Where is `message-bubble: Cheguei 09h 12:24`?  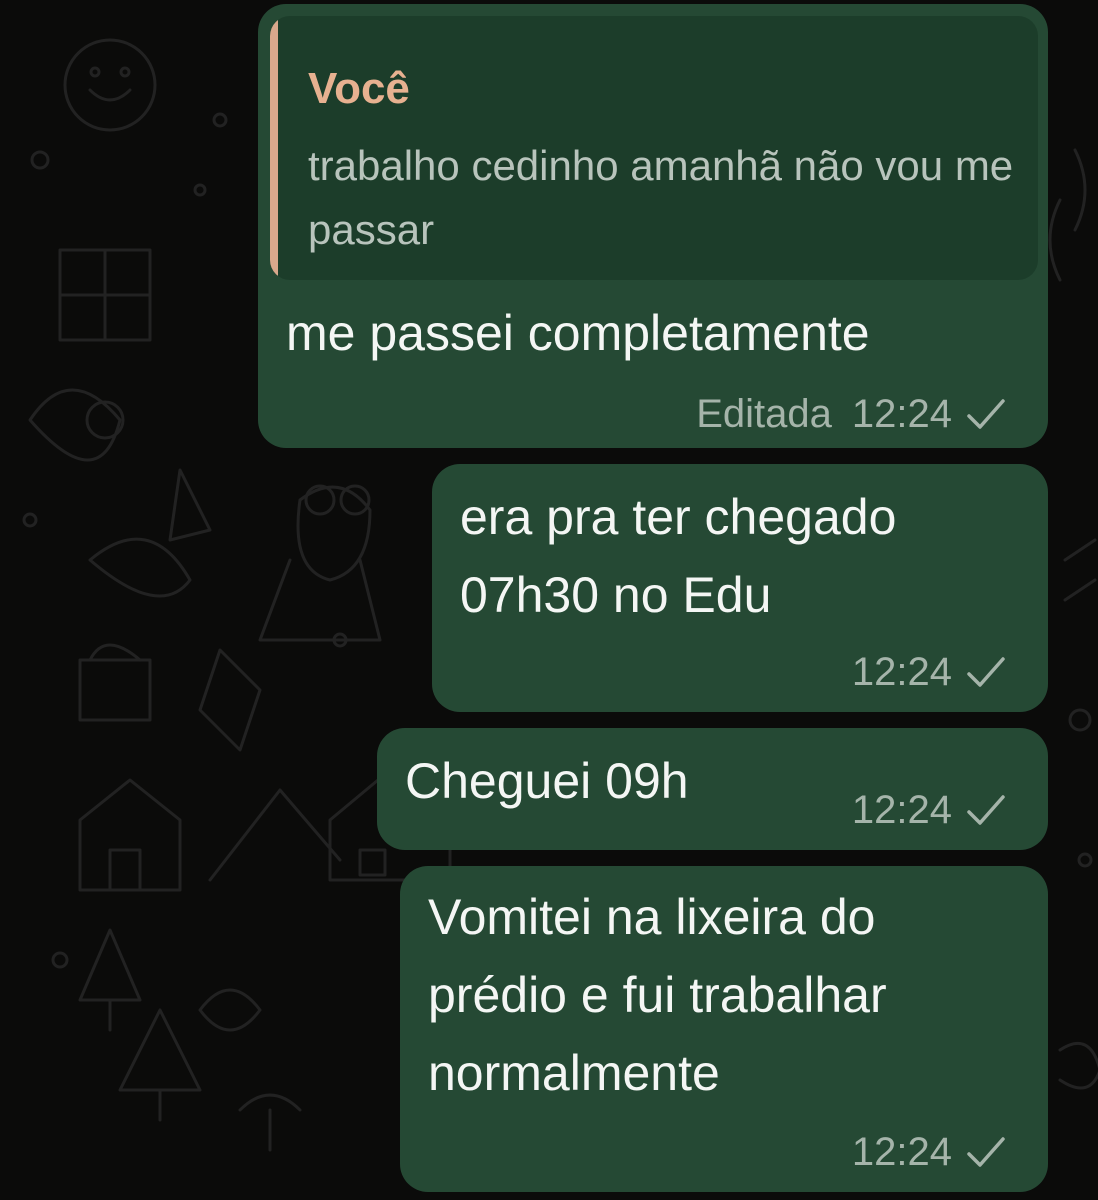 message-bubble: Cheguei 09h 12:24 is located at coordinates (712, 789).